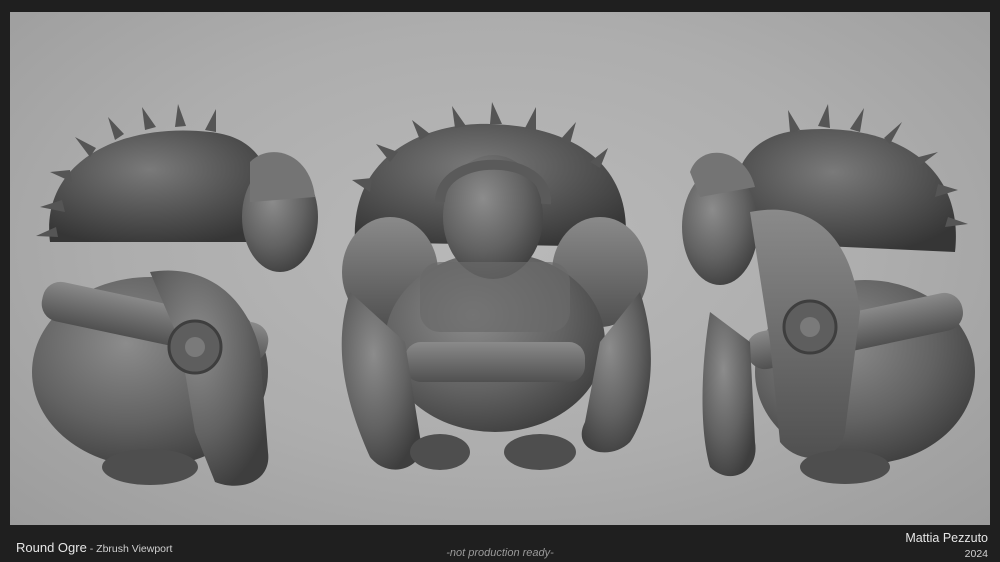 The height and width of the screenshot is (562, 1000). I want to click on artist-name: Mattia Pezzuto, so click(946, 538).